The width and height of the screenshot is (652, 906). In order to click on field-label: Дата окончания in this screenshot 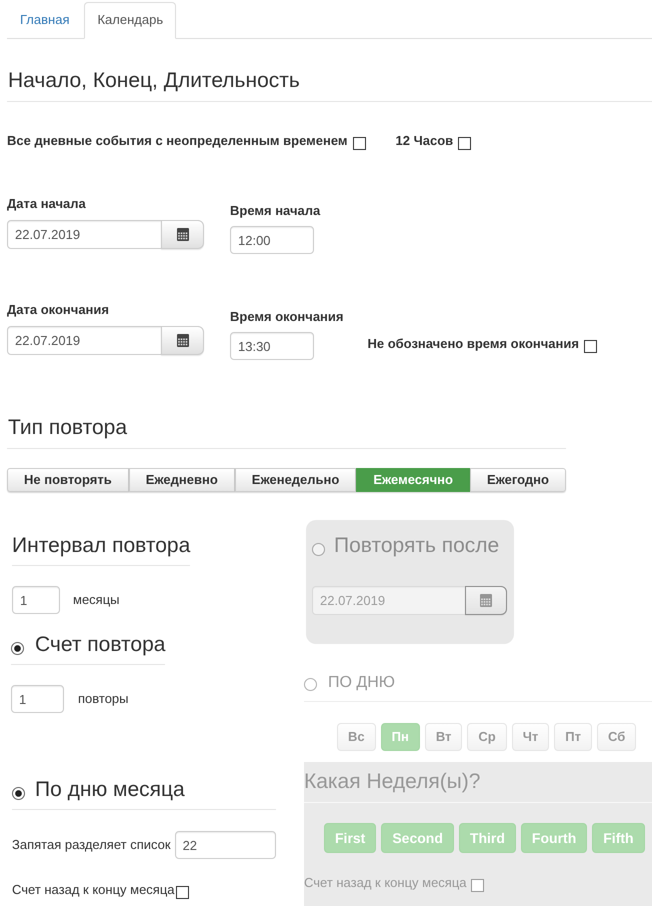, I will do `click(58, 310)`.